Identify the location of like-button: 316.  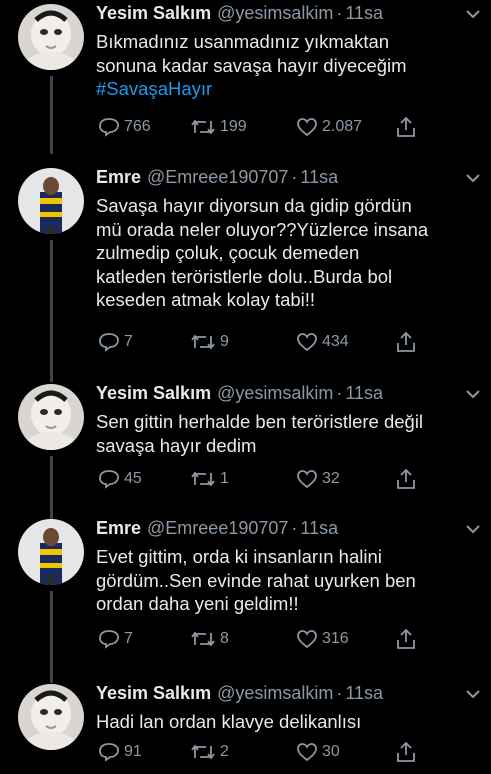
(322, 639).